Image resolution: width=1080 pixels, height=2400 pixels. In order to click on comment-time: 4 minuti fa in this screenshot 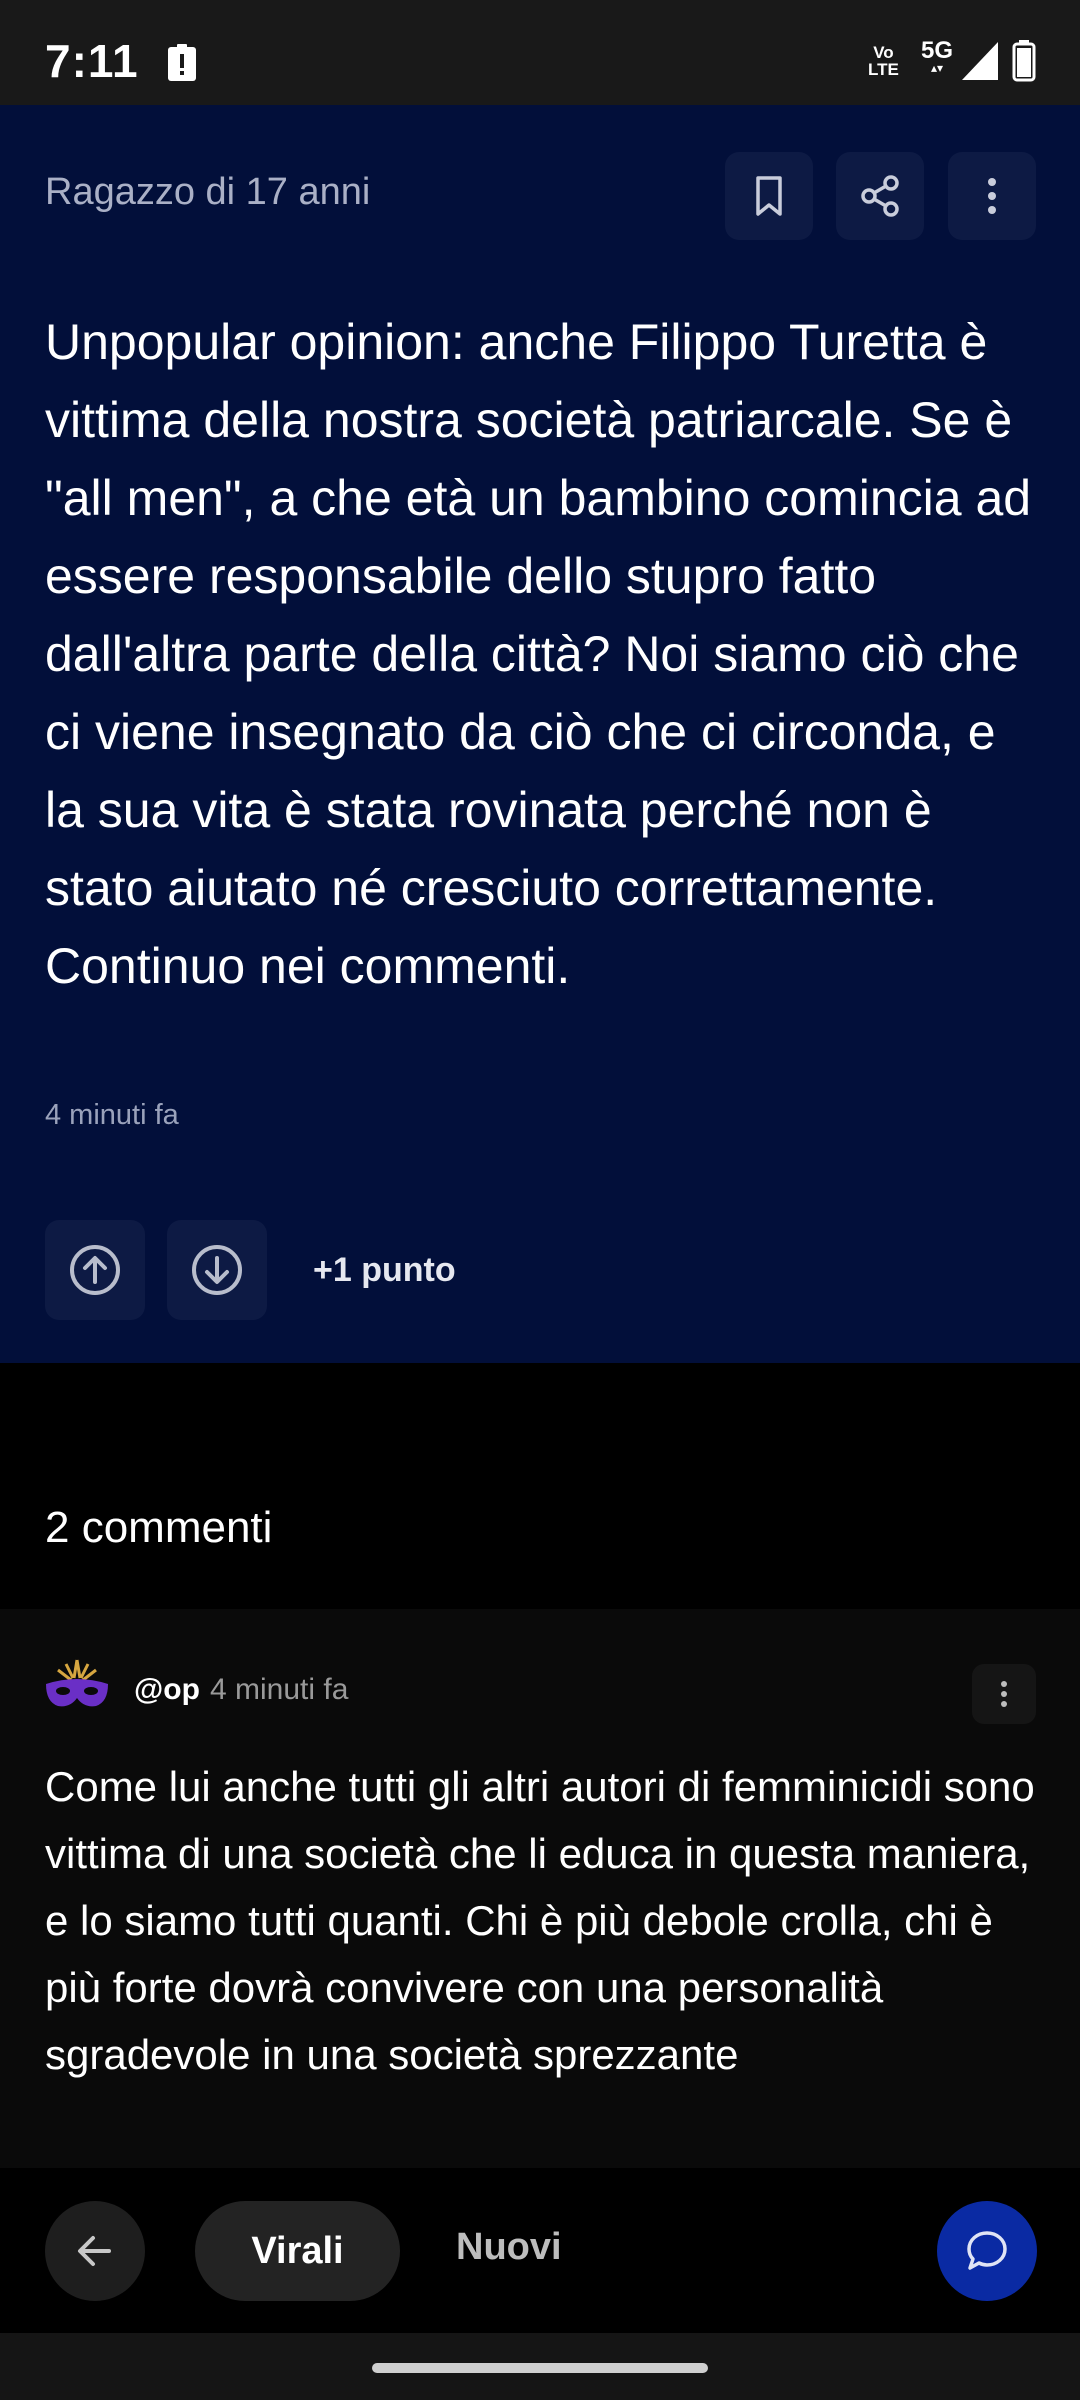, I will do `click(279, 1689)`.